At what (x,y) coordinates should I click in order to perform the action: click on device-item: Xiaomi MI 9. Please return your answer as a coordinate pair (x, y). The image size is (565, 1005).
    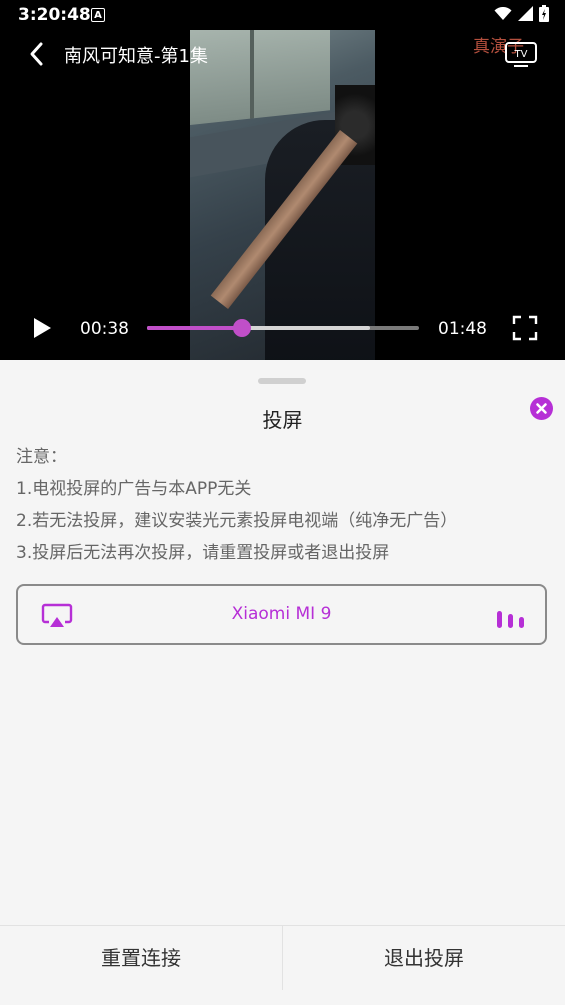
    Looking at the image, I should click on (281, 614).